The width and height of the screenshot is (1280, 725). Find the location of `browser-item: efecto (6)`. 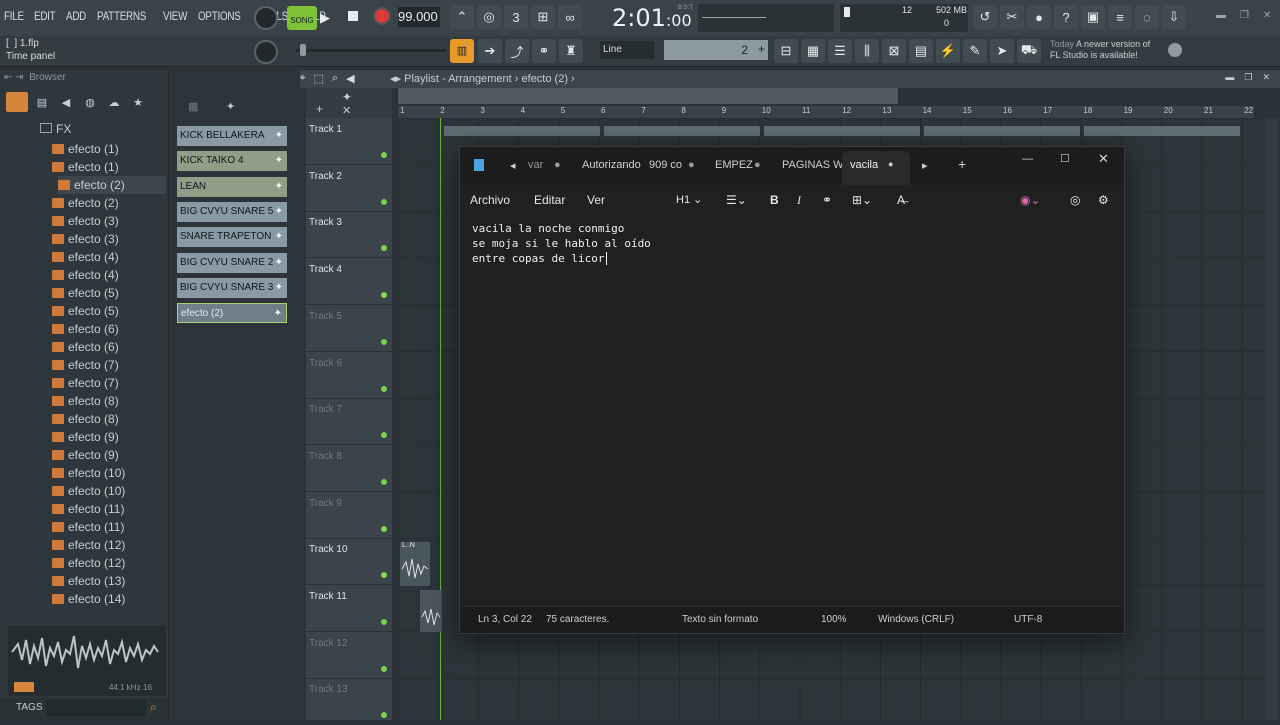

browser-item: efecto (6) is located at coordinates (109, 329).